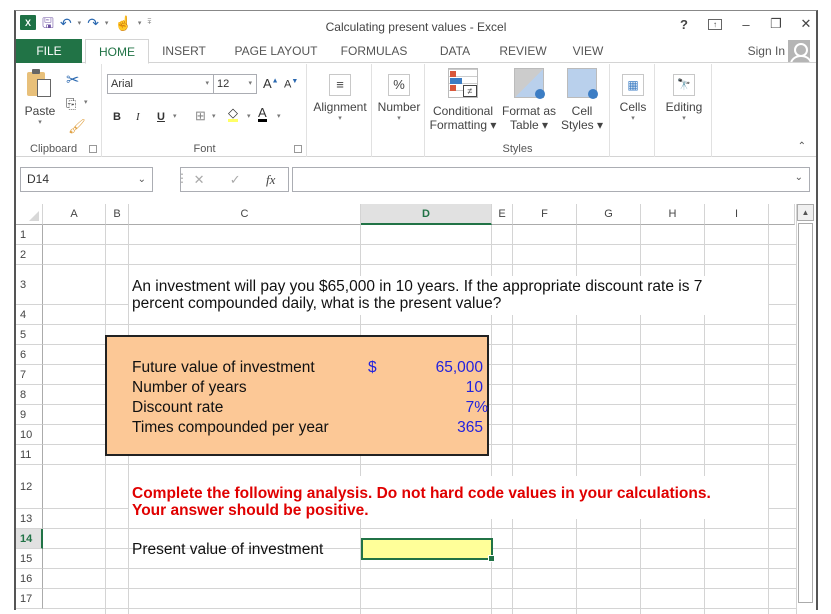  Describe the element at coordinates (799, 51) in the screenshot. I see `avatar-icon` at that location.